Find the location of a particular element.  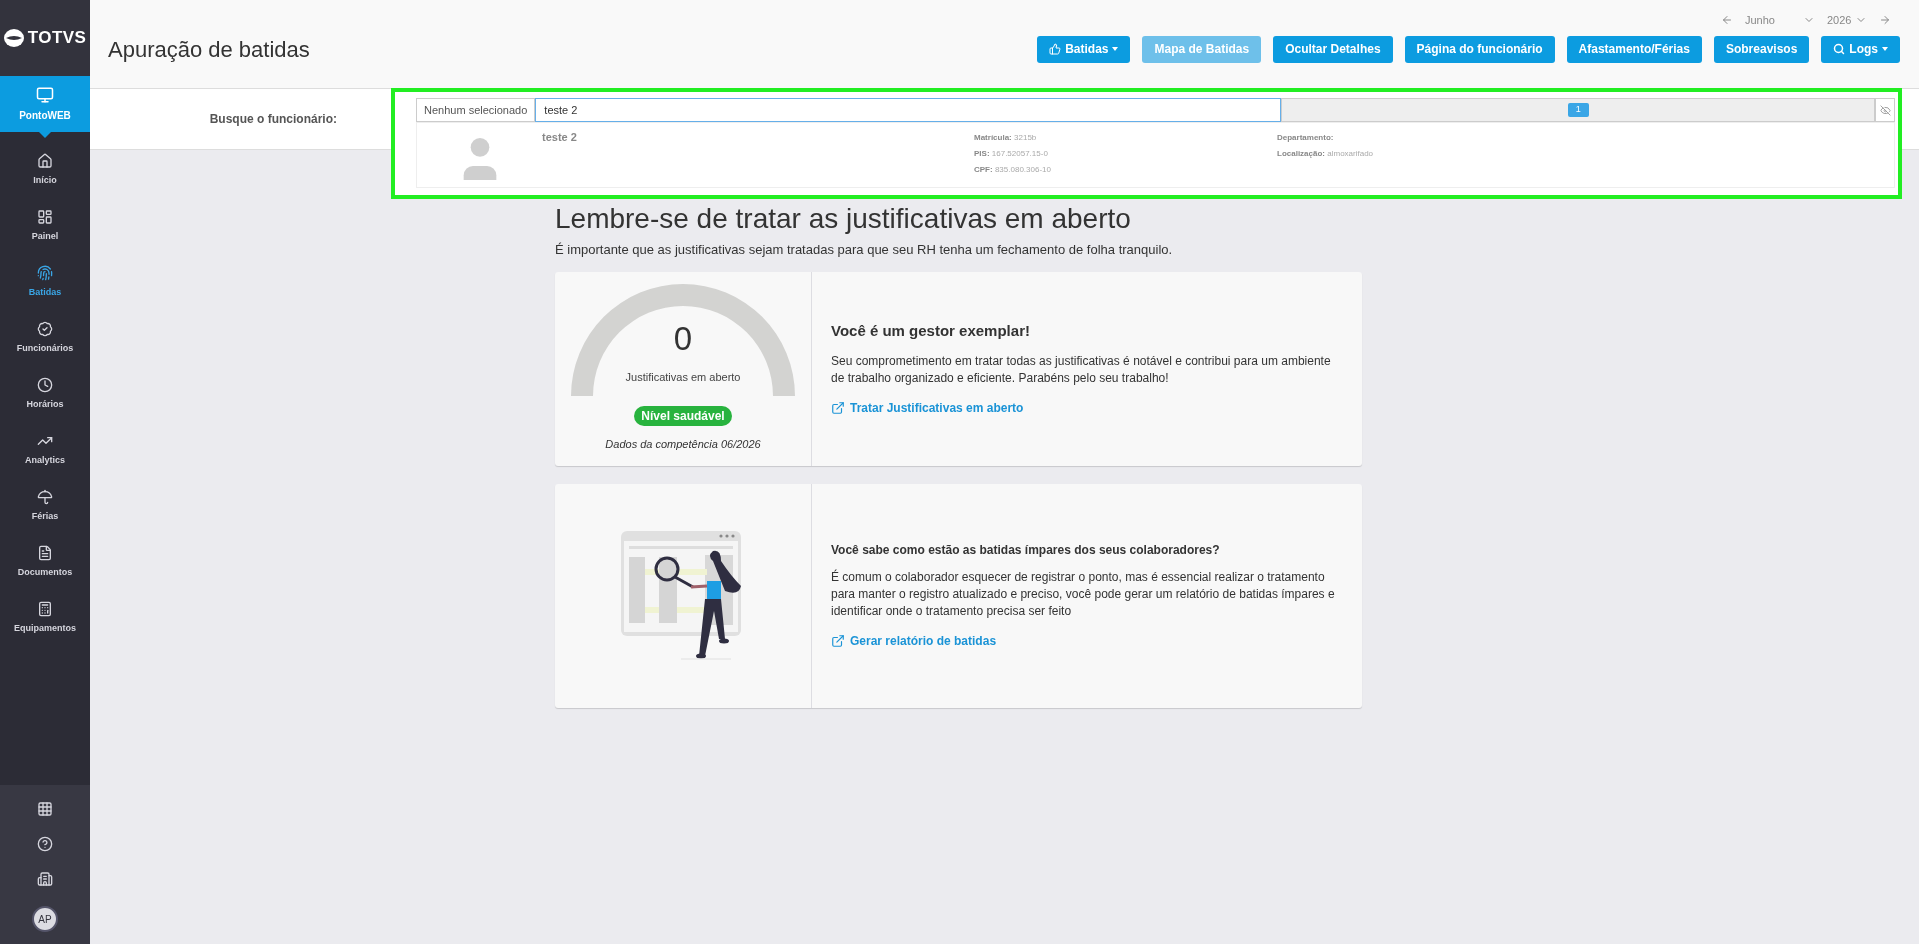

gauge-value: 0 is located at coordinates (683, 339).